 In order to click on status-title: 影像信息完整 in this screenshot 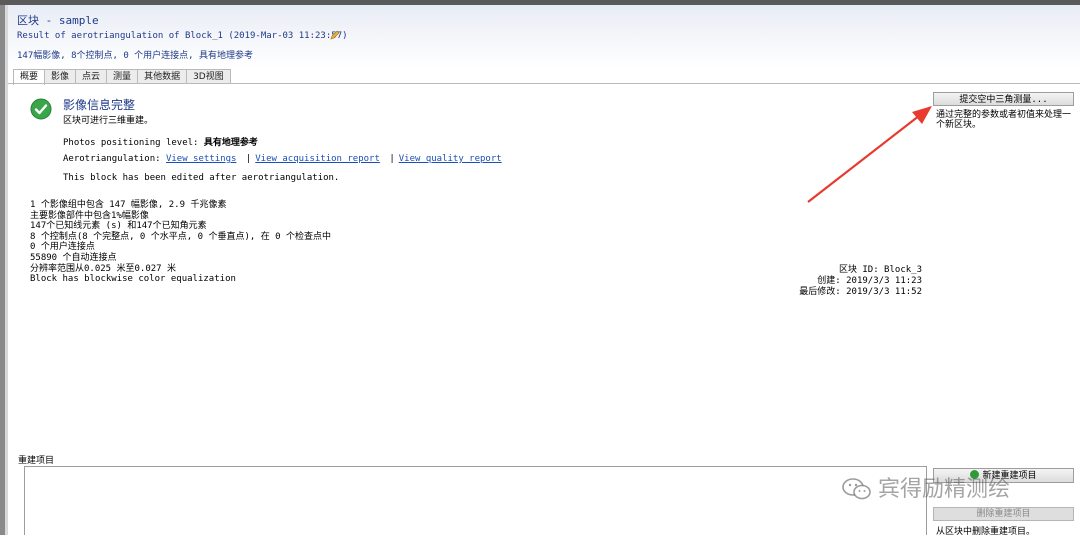, I will do `click(99, 105)`.